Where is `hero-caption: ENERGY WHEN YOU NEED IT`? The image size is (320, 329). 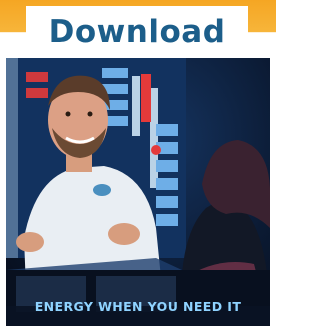
hero-caption: ENERGY WHEN YOU NEED IT is located at coordinates (138, 306).